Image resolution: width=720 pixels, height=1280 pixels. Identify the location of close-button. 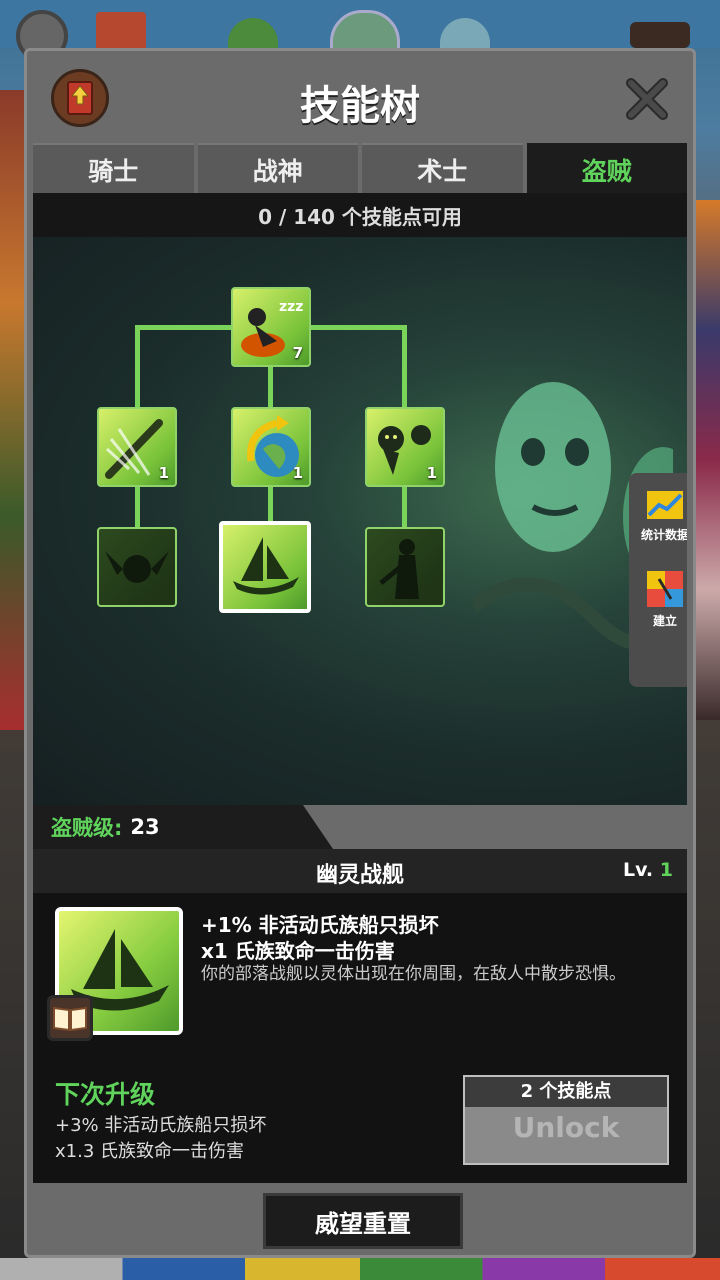
(647, 99).